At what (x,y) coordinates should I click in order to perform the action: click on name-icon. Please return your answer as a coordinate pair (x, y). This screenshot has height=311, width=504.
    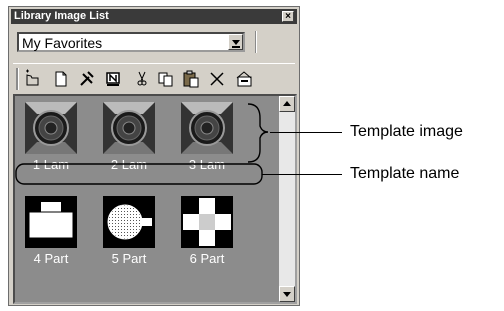
    Looking at the image, I should click on (113, 79).